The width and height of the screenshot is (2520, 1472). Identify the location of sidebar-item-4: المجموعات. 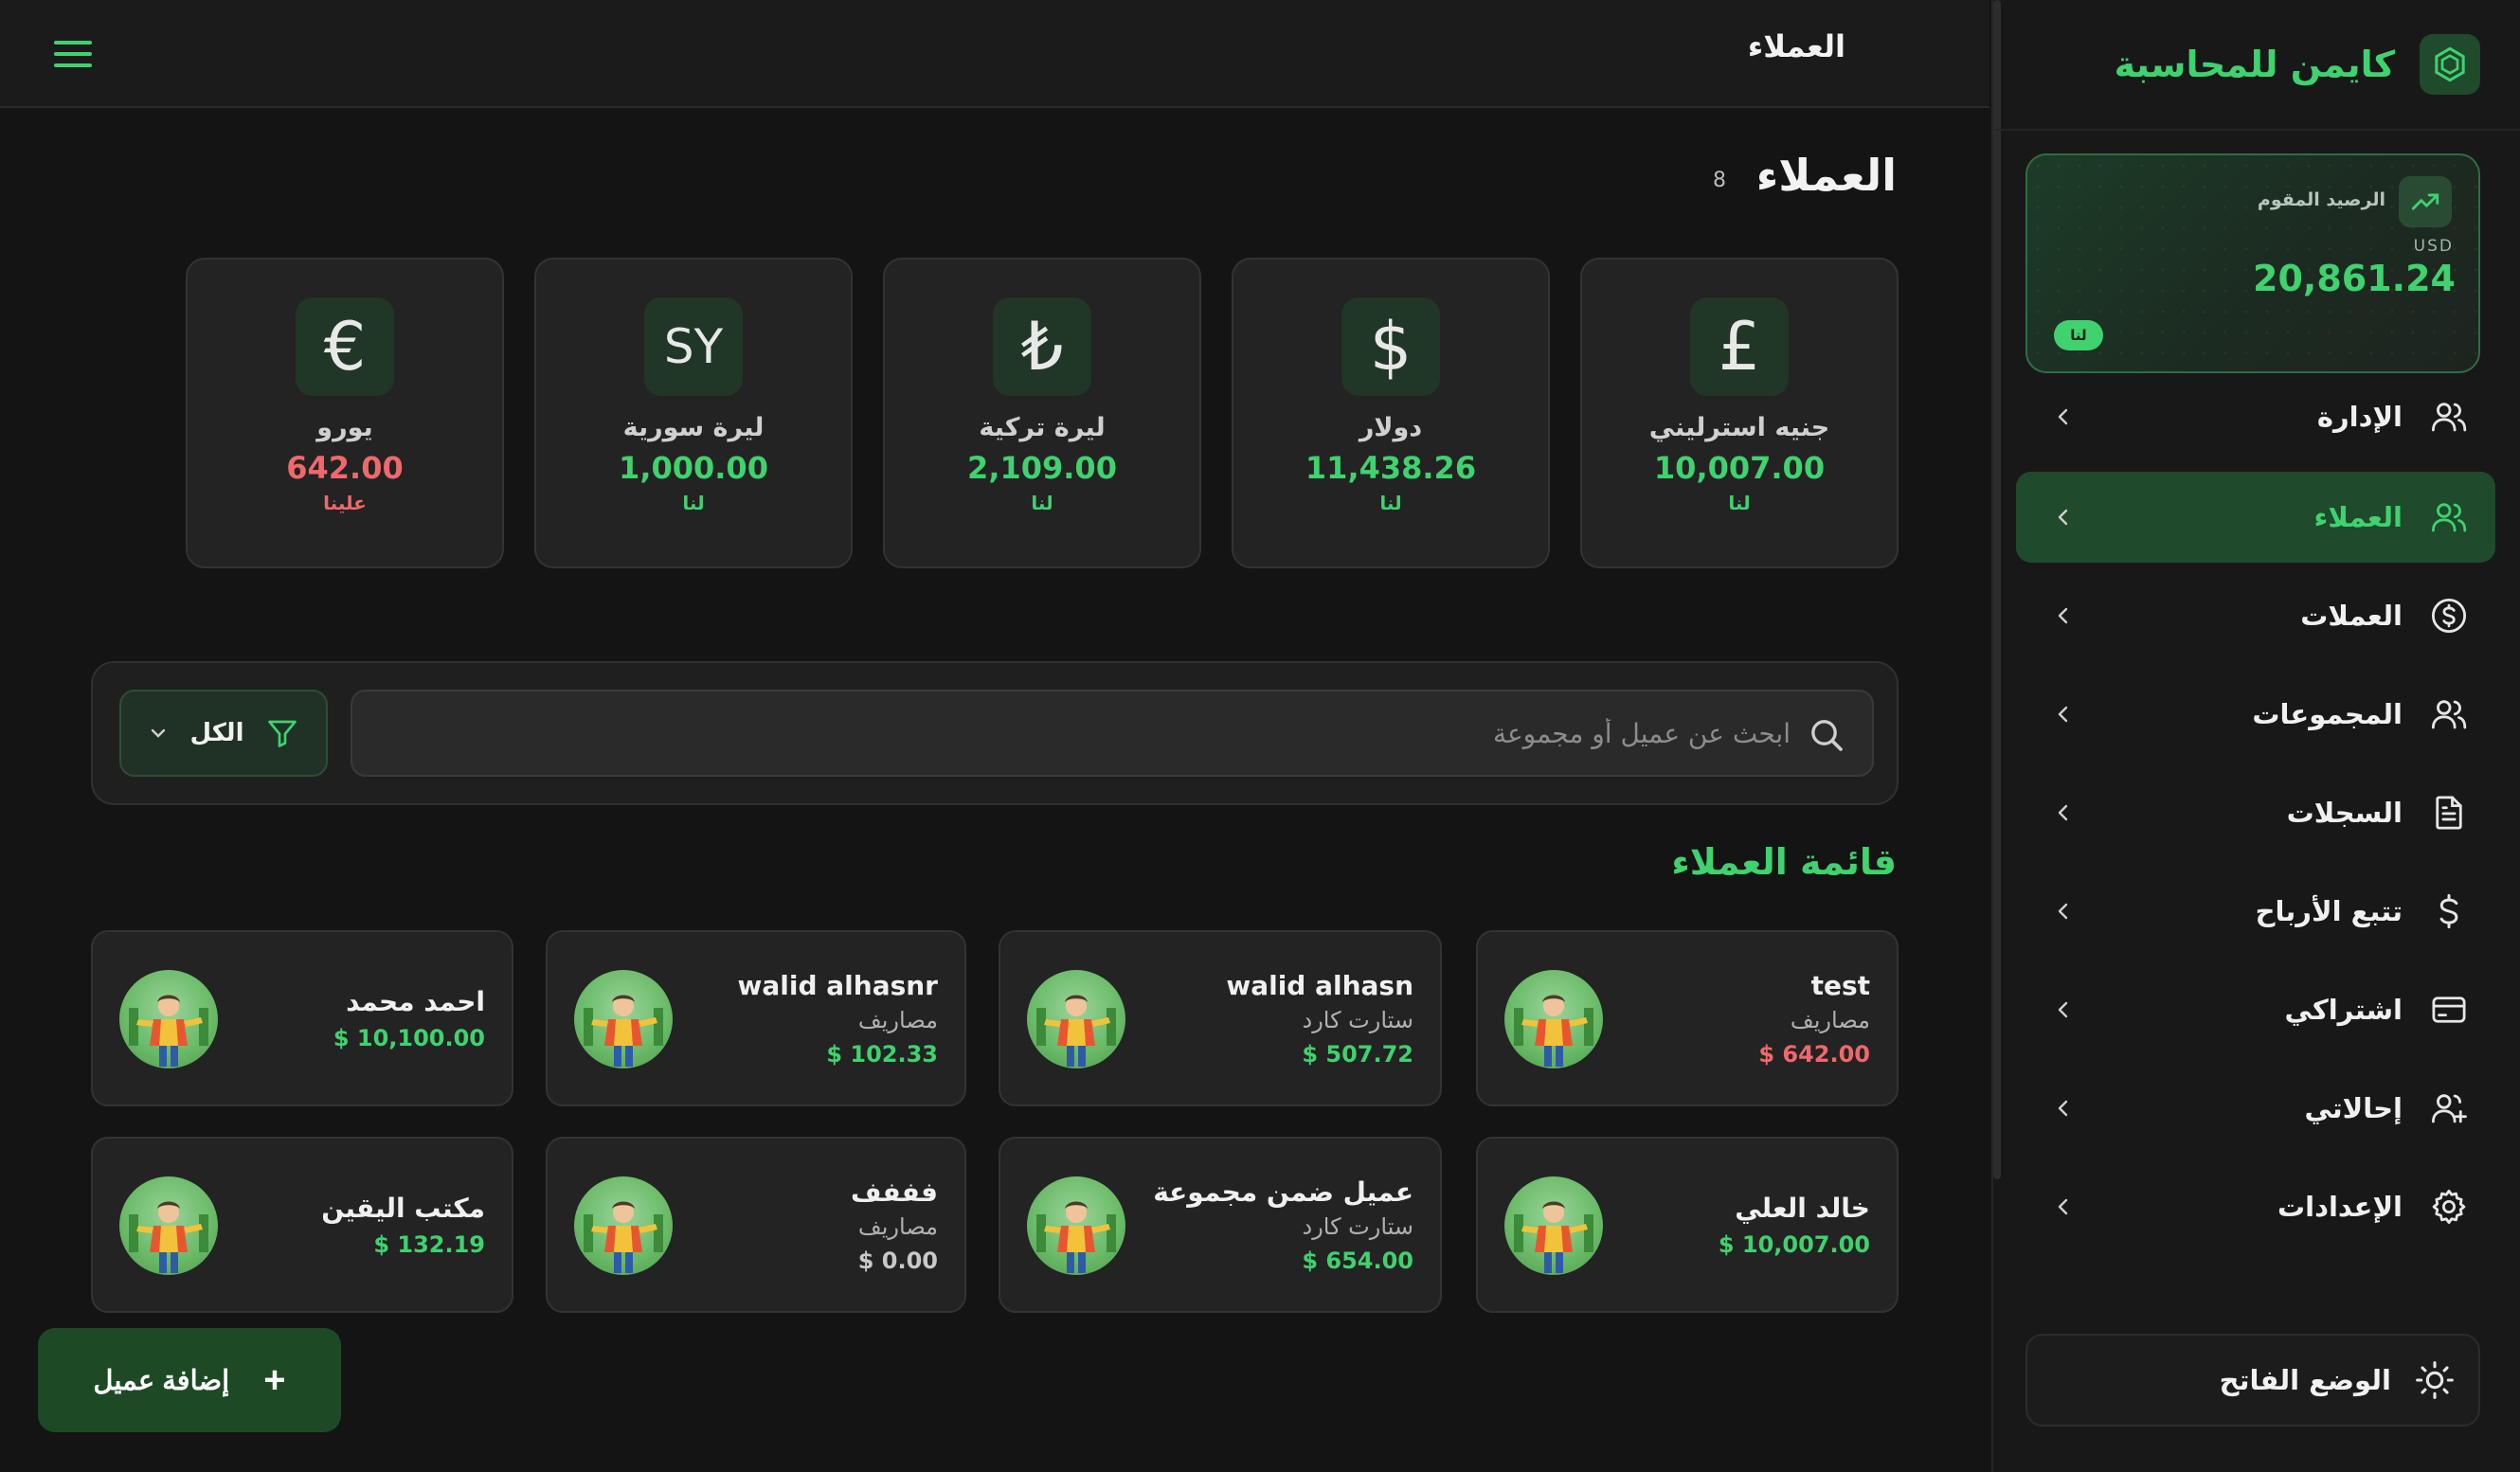
(2255, 714).